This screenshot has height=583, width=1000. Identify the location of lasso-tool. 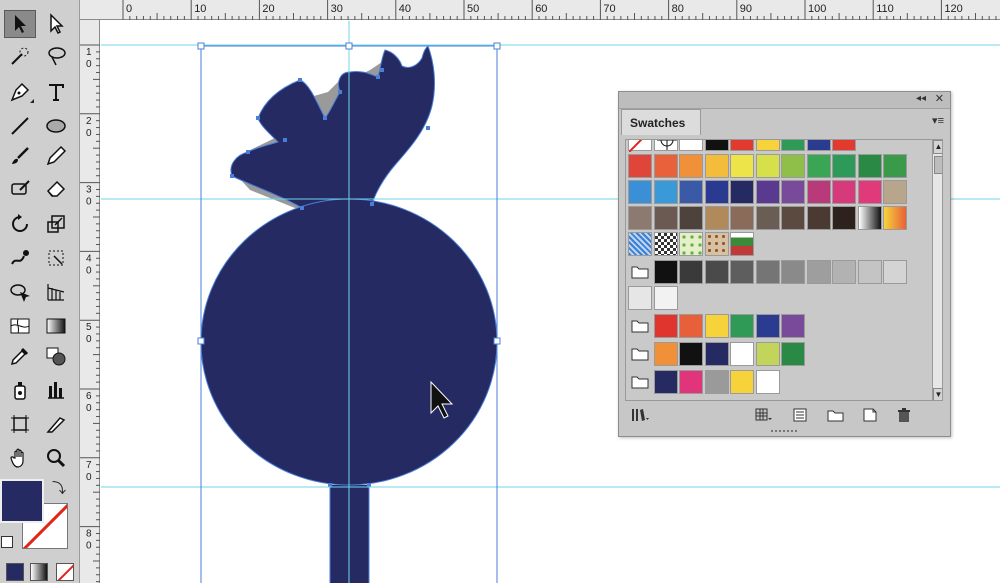
(56, 56).